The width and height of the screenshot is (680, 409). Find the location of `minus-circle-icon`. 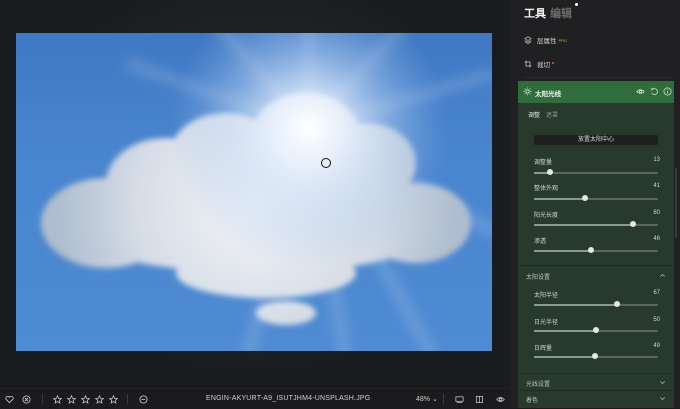

minus-circle-icon is located at coordinates (143, 399).